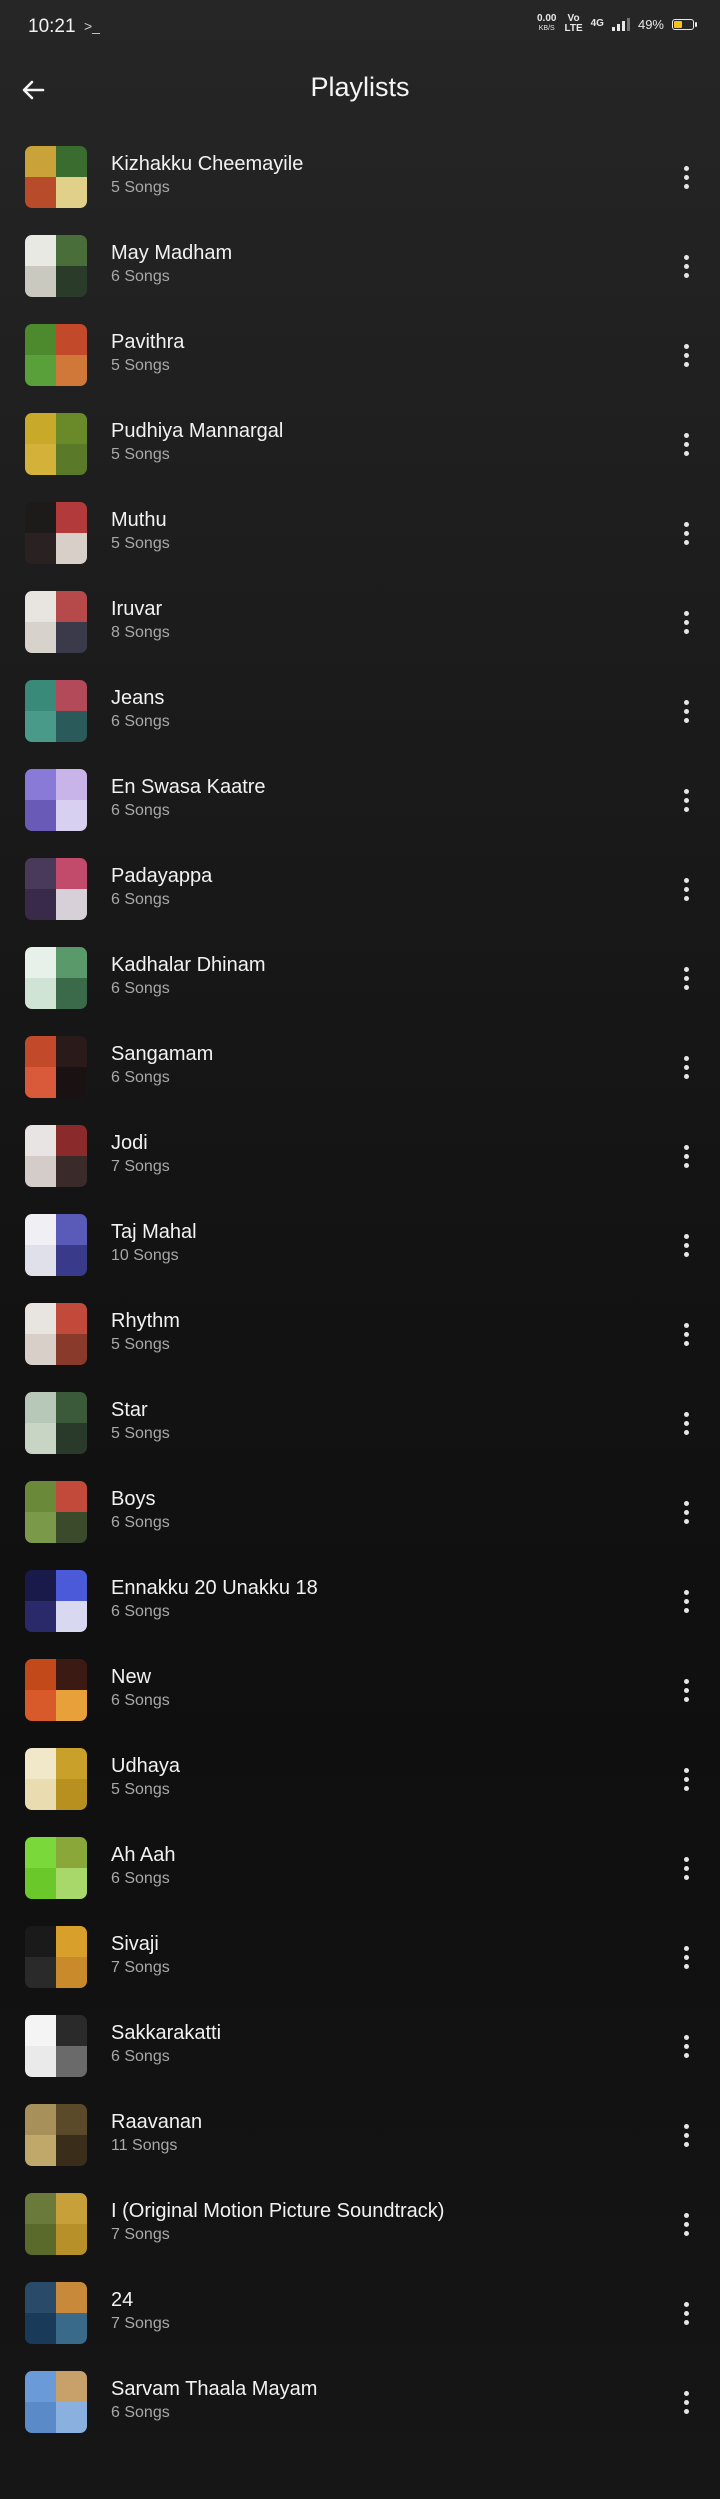 The image size is (720, 2499). I want to click on playlist-item: Sakkarakatti 6 Songs, so click(360, 2045).